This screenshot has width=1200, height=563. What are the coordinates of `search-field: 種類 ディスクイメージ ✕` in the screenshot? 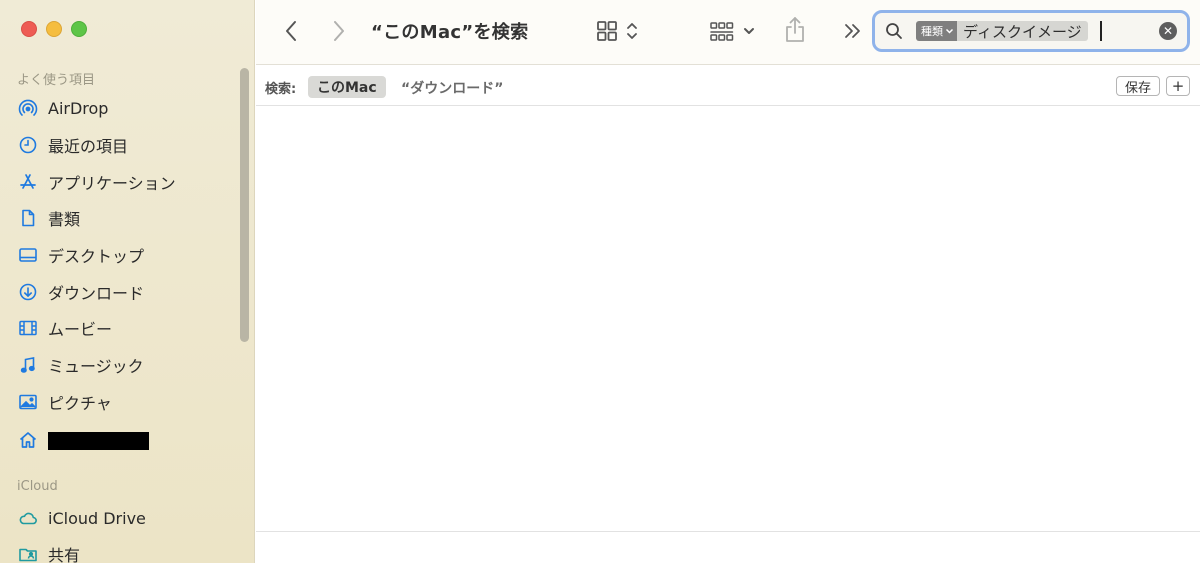 It's located at (1031, 31).